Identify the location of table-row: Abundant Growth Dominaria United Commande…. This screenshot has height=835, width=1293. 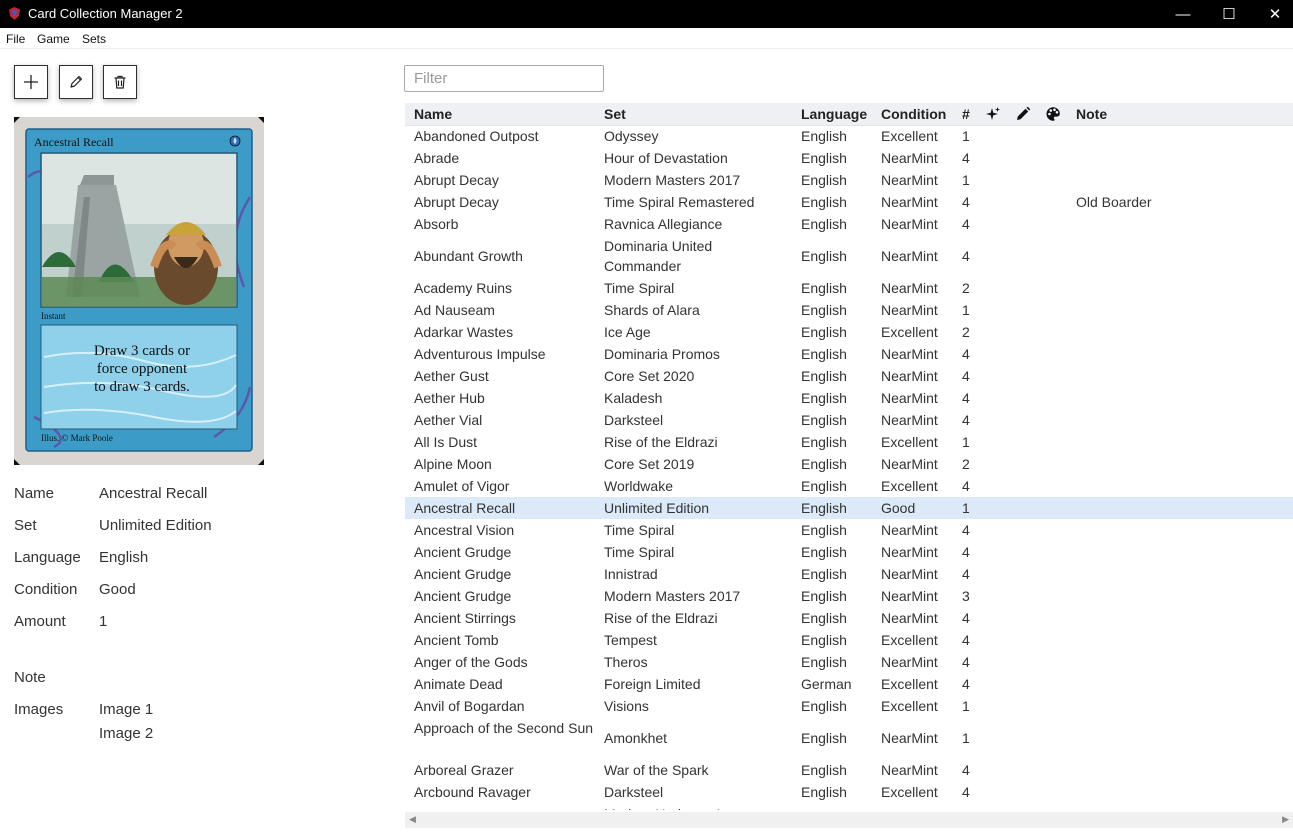
(849, 256).